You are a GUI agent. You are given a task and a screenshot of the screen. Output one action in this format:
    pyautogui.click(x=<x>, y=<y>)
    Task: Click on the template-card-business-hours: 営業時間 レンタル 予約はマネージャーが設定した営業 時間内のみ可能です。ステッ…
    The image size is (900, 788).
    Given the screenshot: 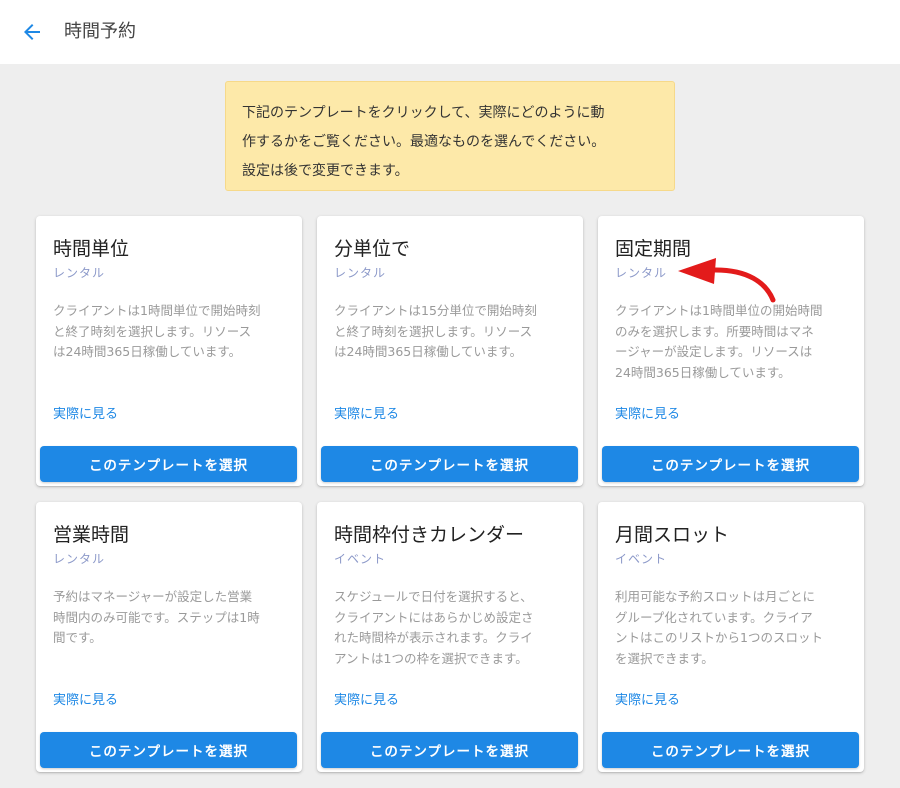 What is the action you would take?
    pyautogui.click(x=169, y=637)
    